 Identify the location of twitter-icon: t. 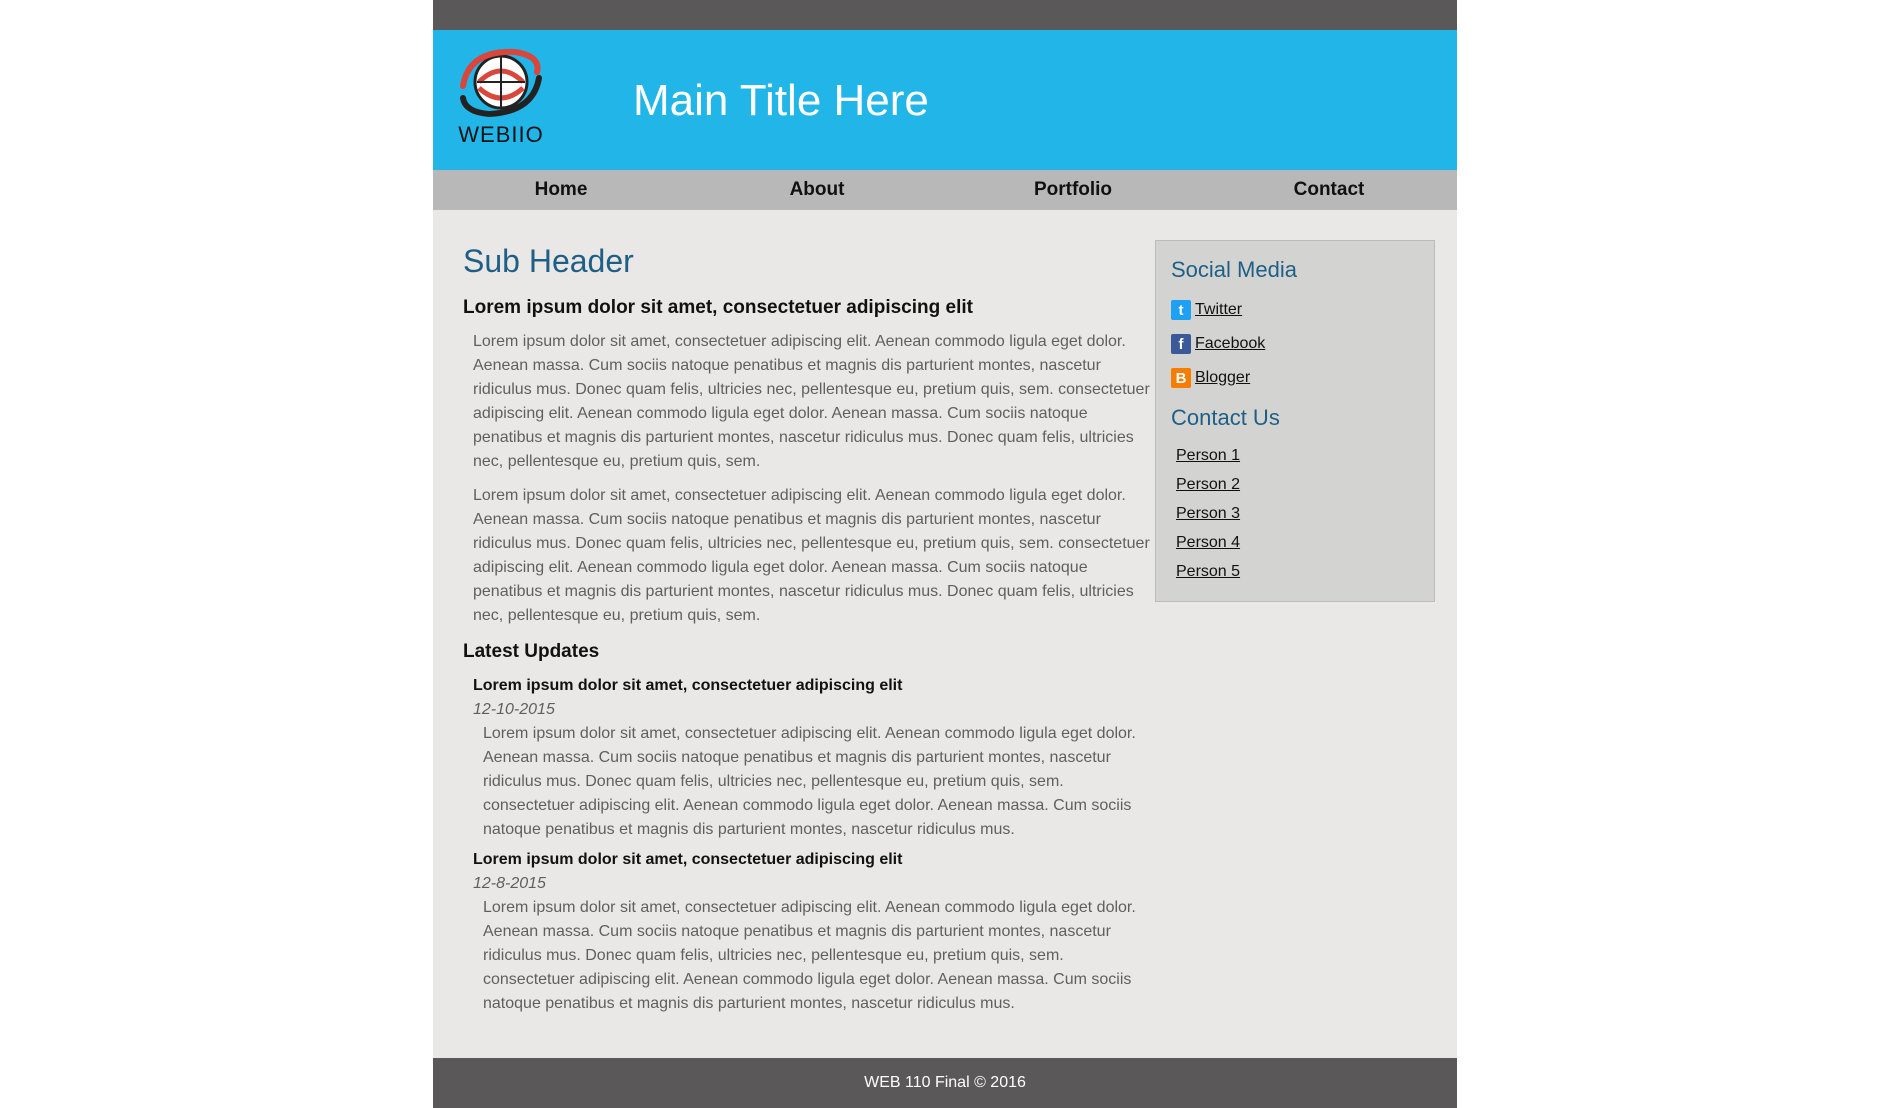
(1181, 310).